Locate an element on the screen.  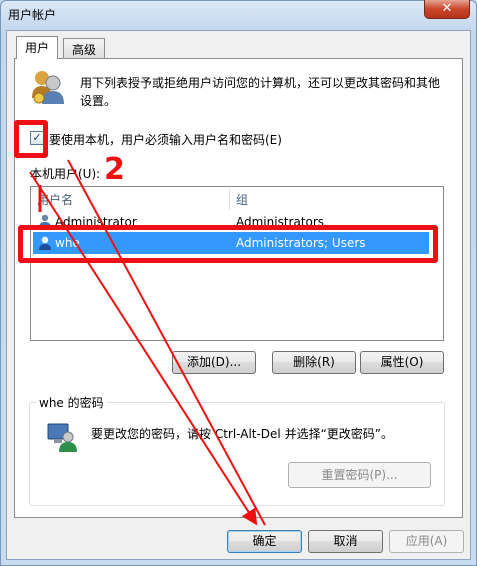
password-instructions: 要更改您的密码，请按 Ctrl-Alt-Del 并选择“更改密码”。 is located at coordinates (242, 434).